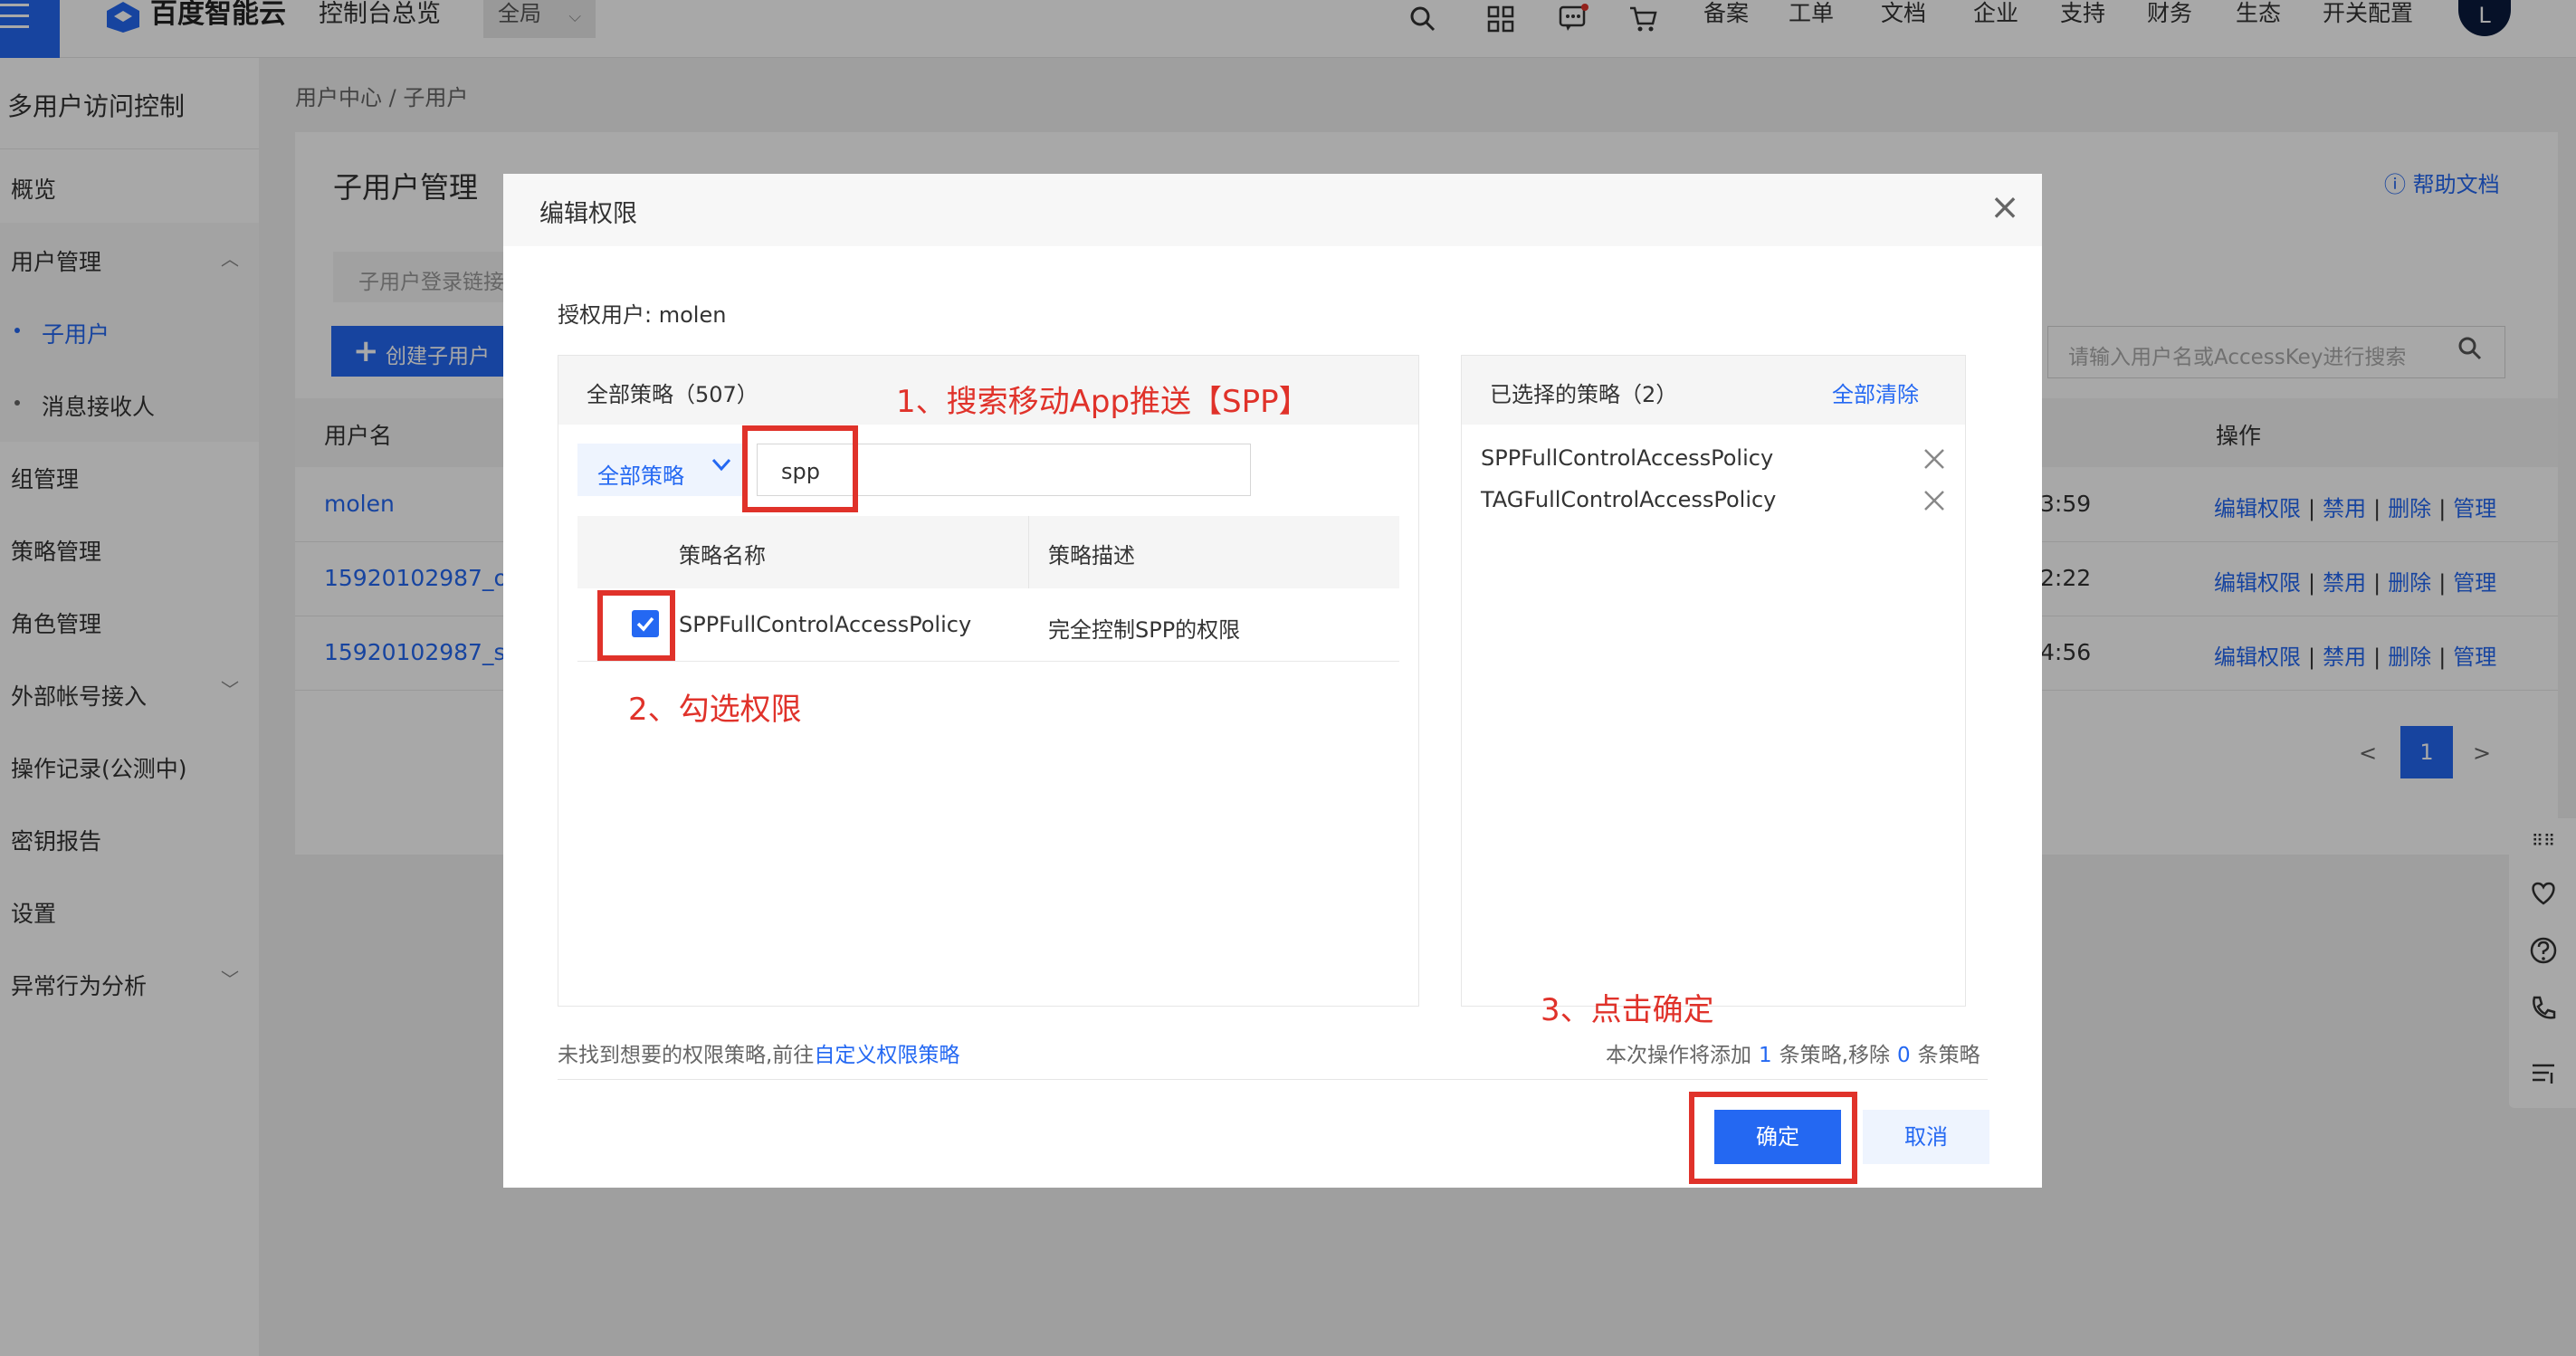 The width and height of the screenshot is (2576, 1356). I want to click on custom-policy-link: 自定义权限策略, so click(886, 1055).